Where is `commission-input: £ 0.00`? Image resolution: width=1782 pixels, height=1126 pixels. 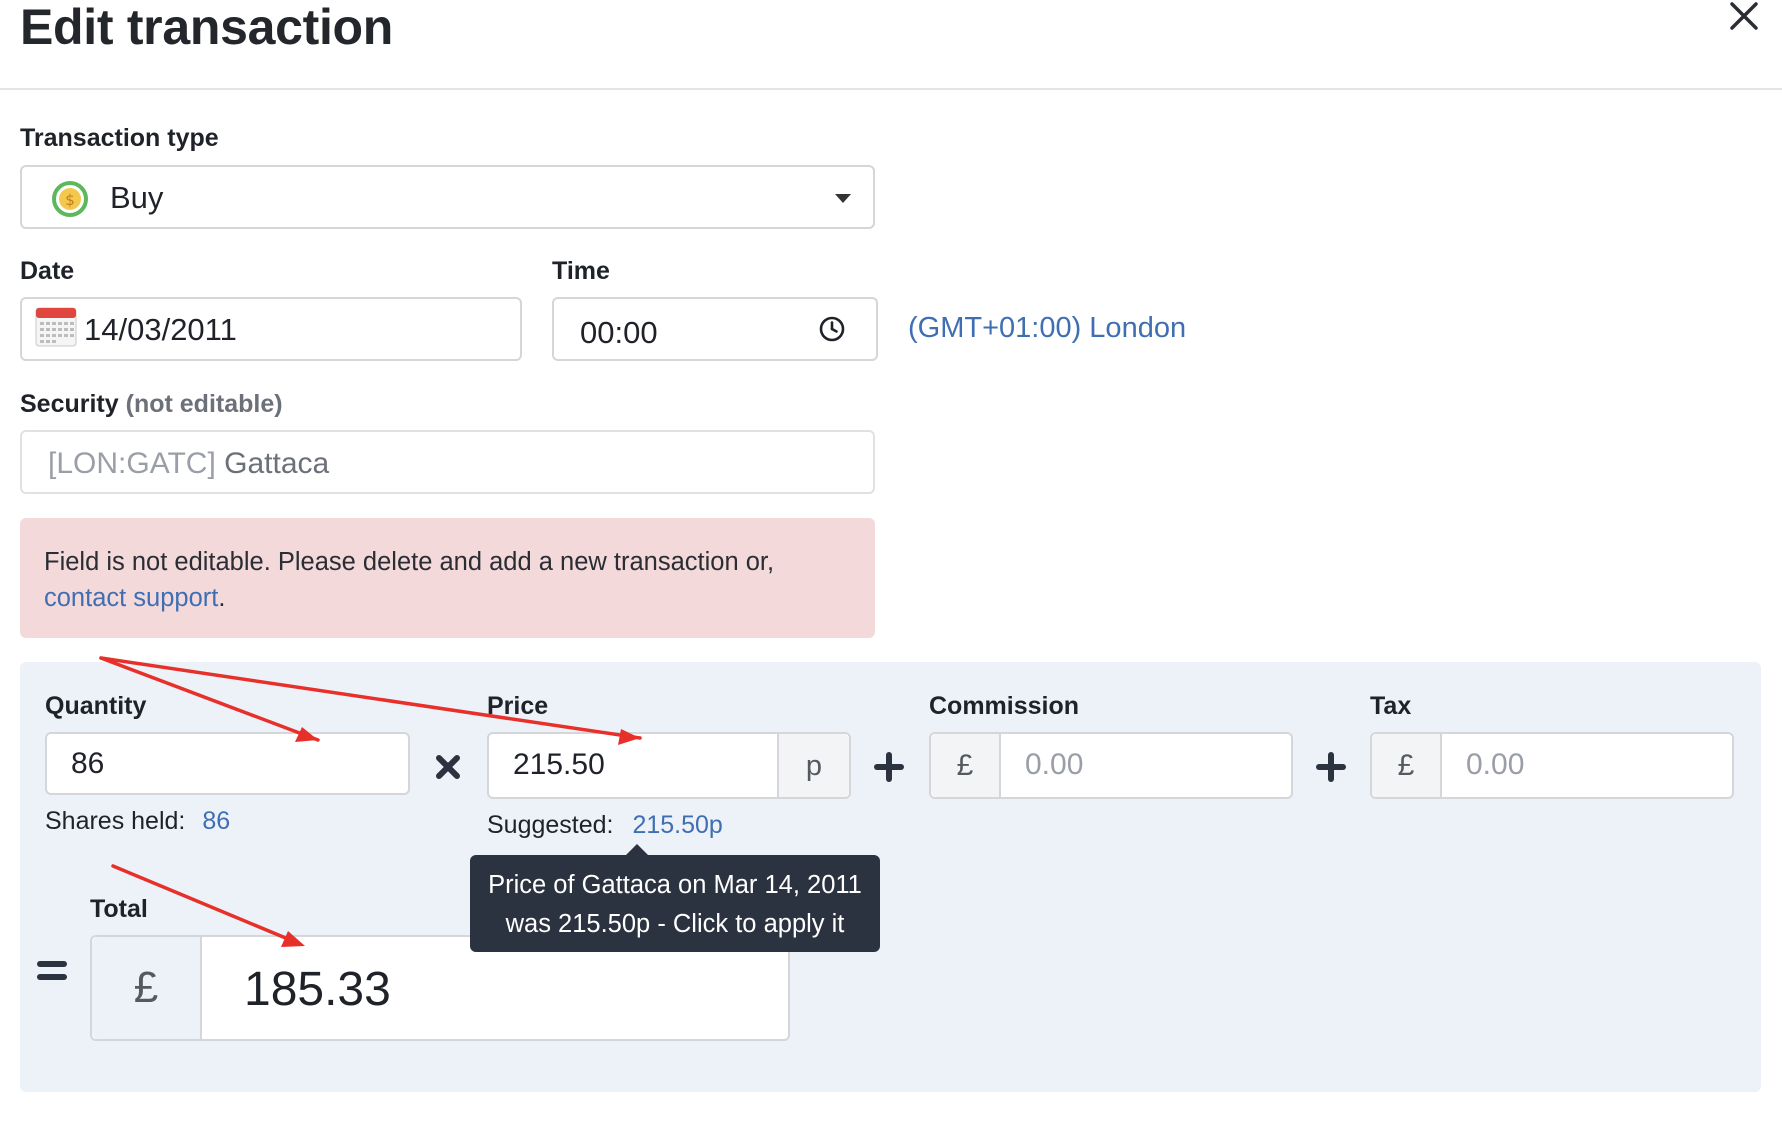 commission-input: £ 0.00 is located at coordinates (1111, 765).